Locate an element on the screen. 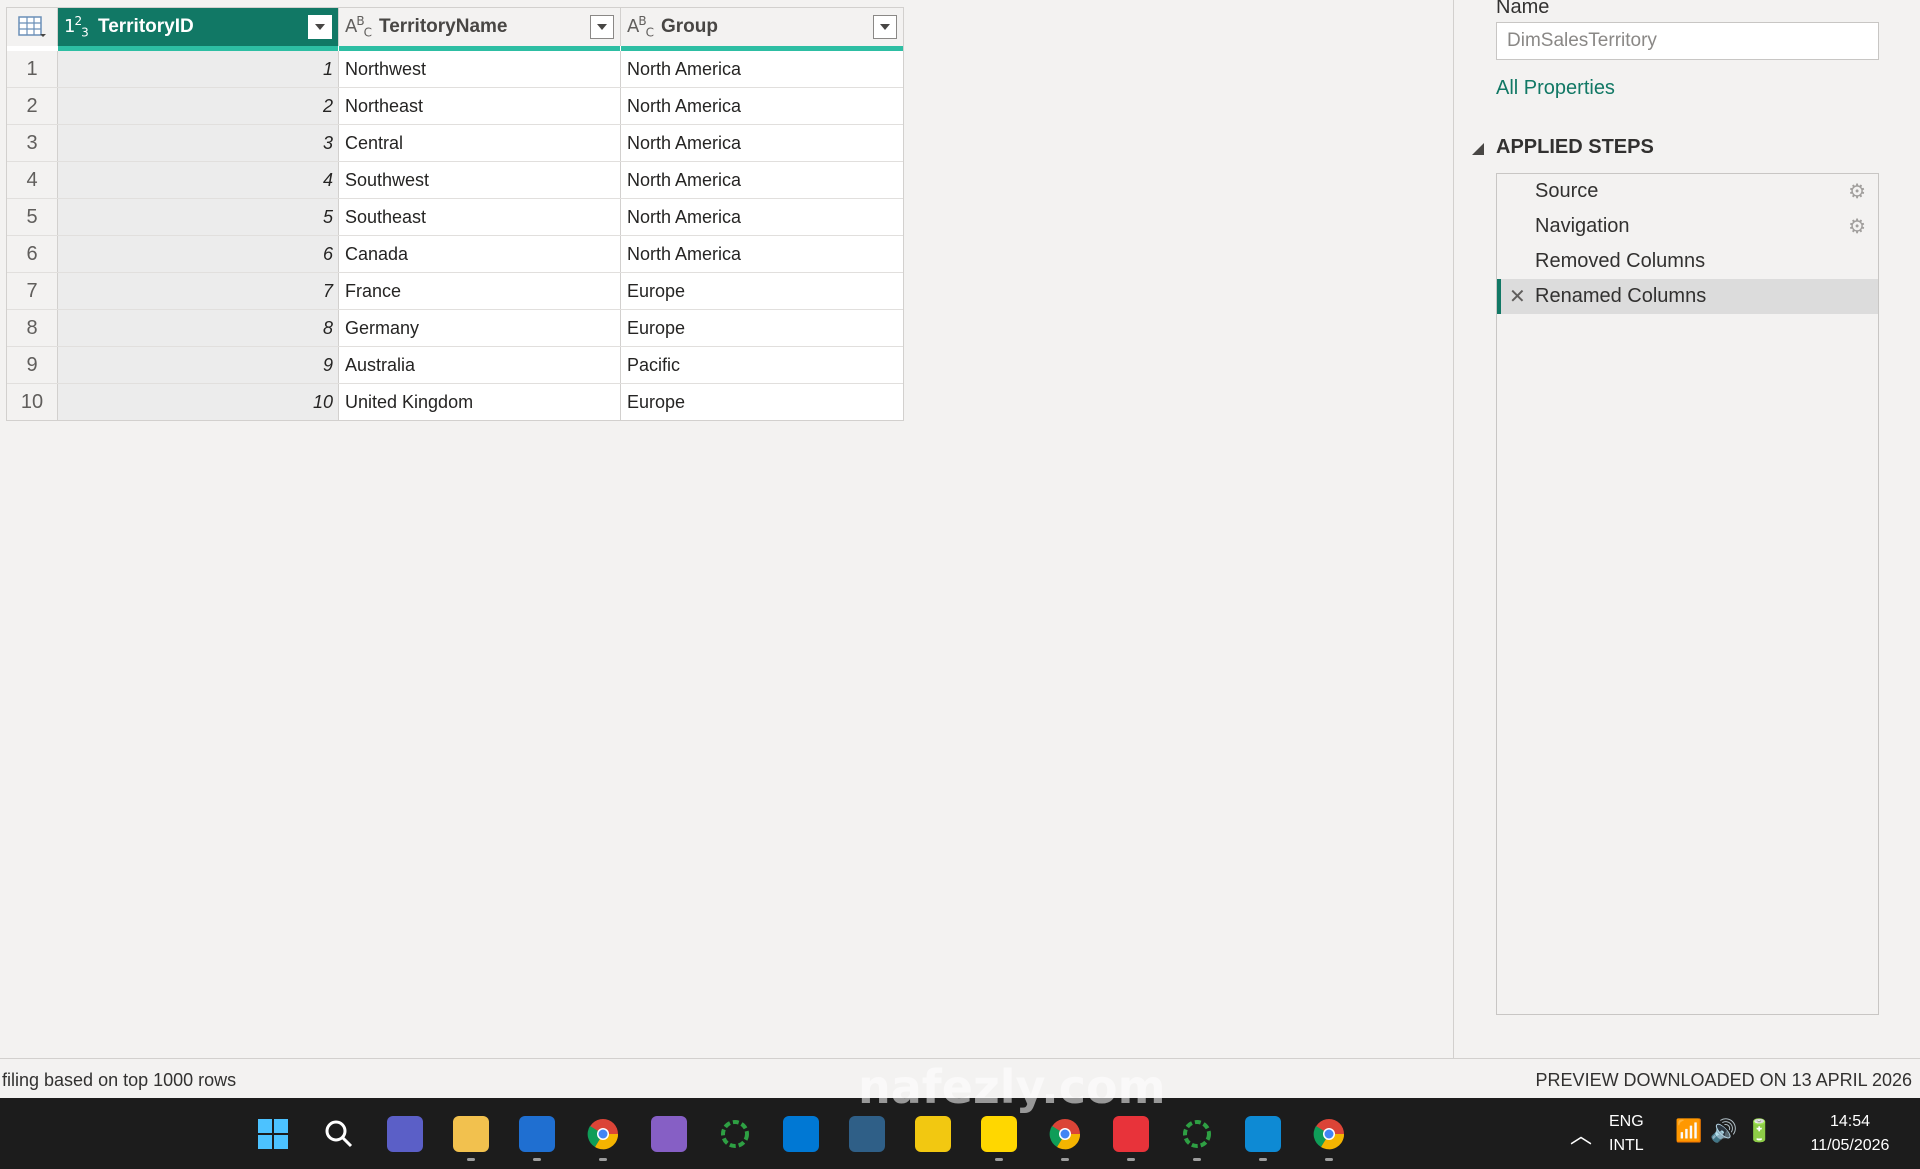  cell-territoryid: 2 is located at coordinates (198, 106).